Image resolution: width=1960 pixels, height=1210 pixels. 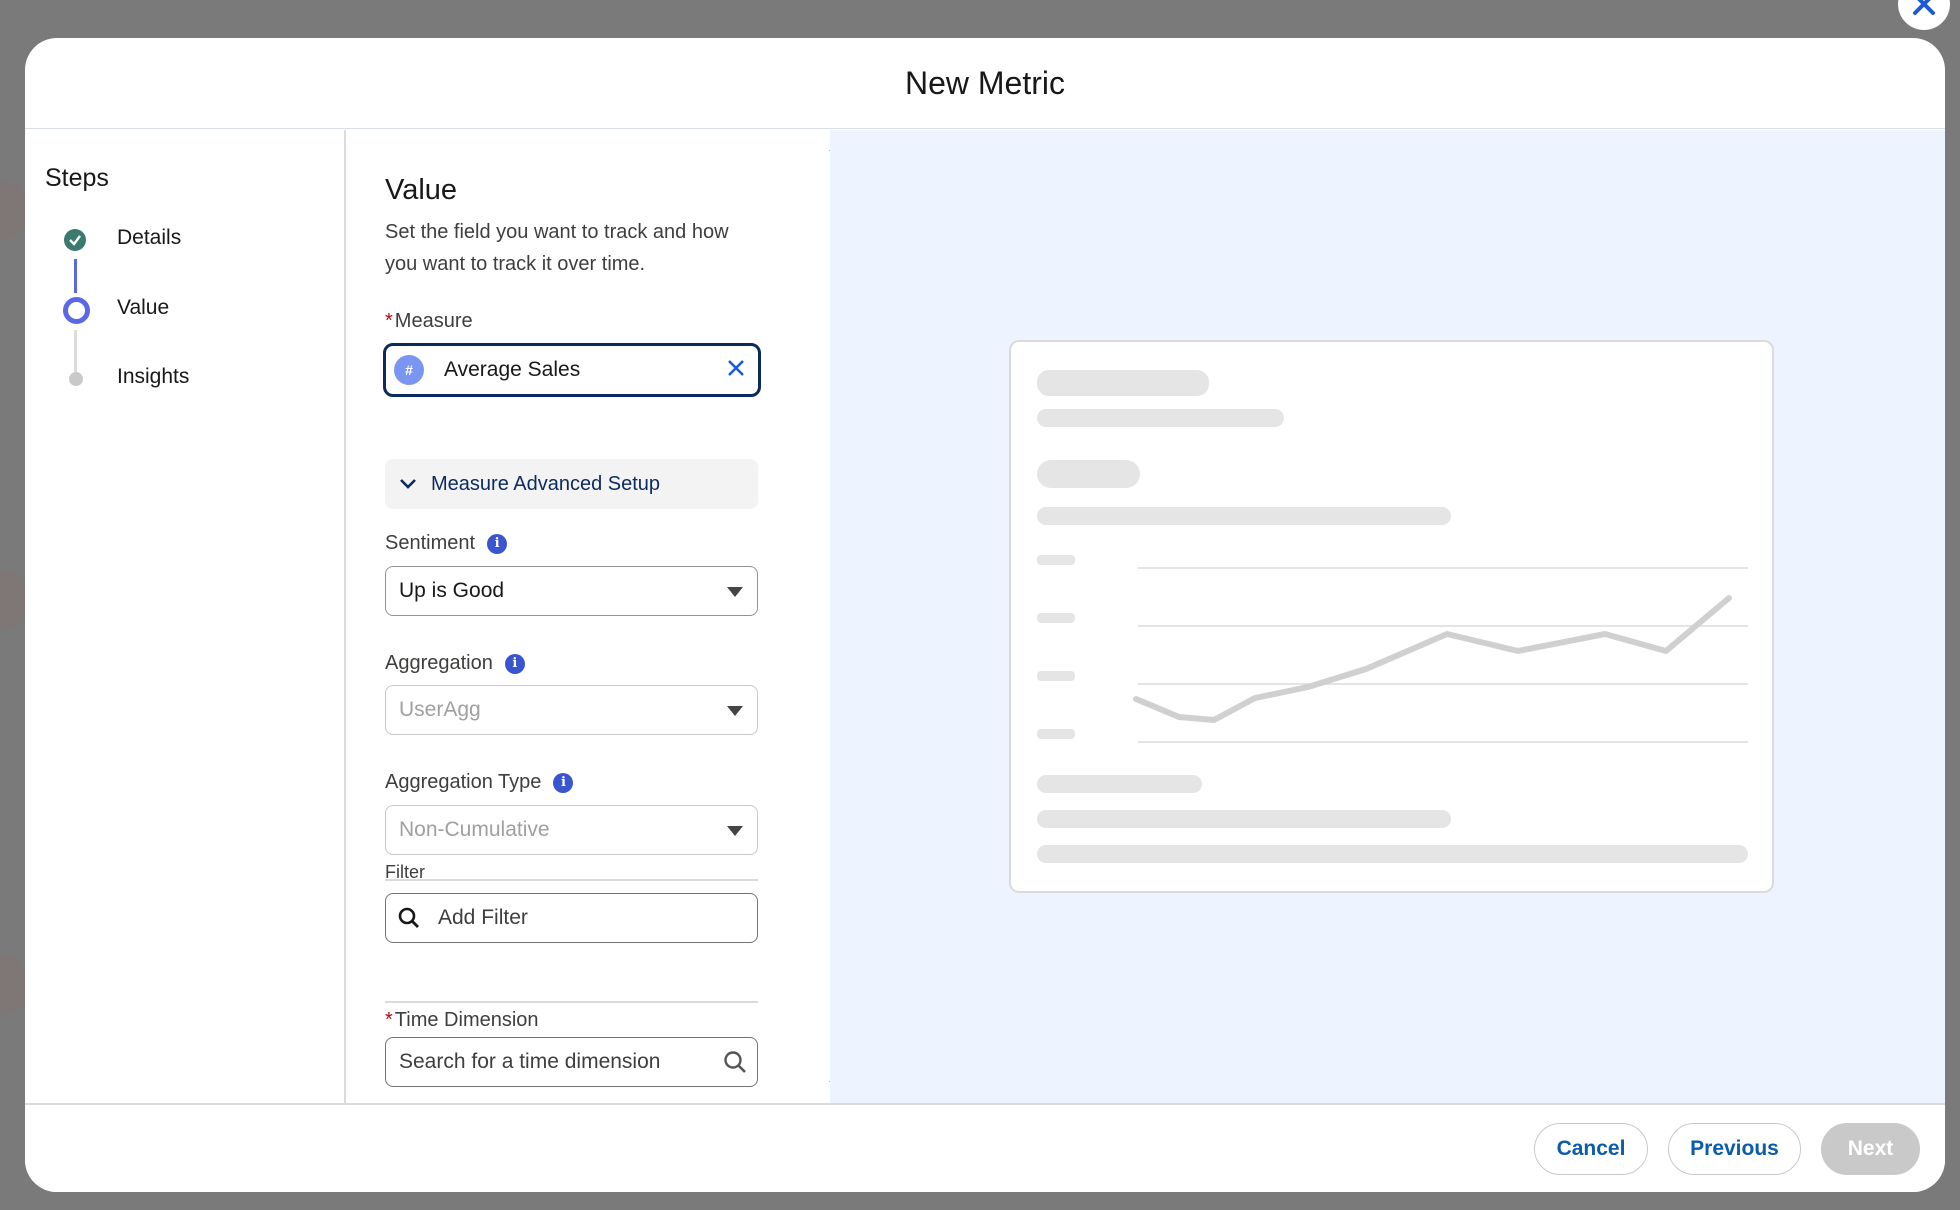 What do you see at coordinates (571, 591) in the screenshot?
I see `sentiment-select: Up is Good` at bounding box center [571, 591].